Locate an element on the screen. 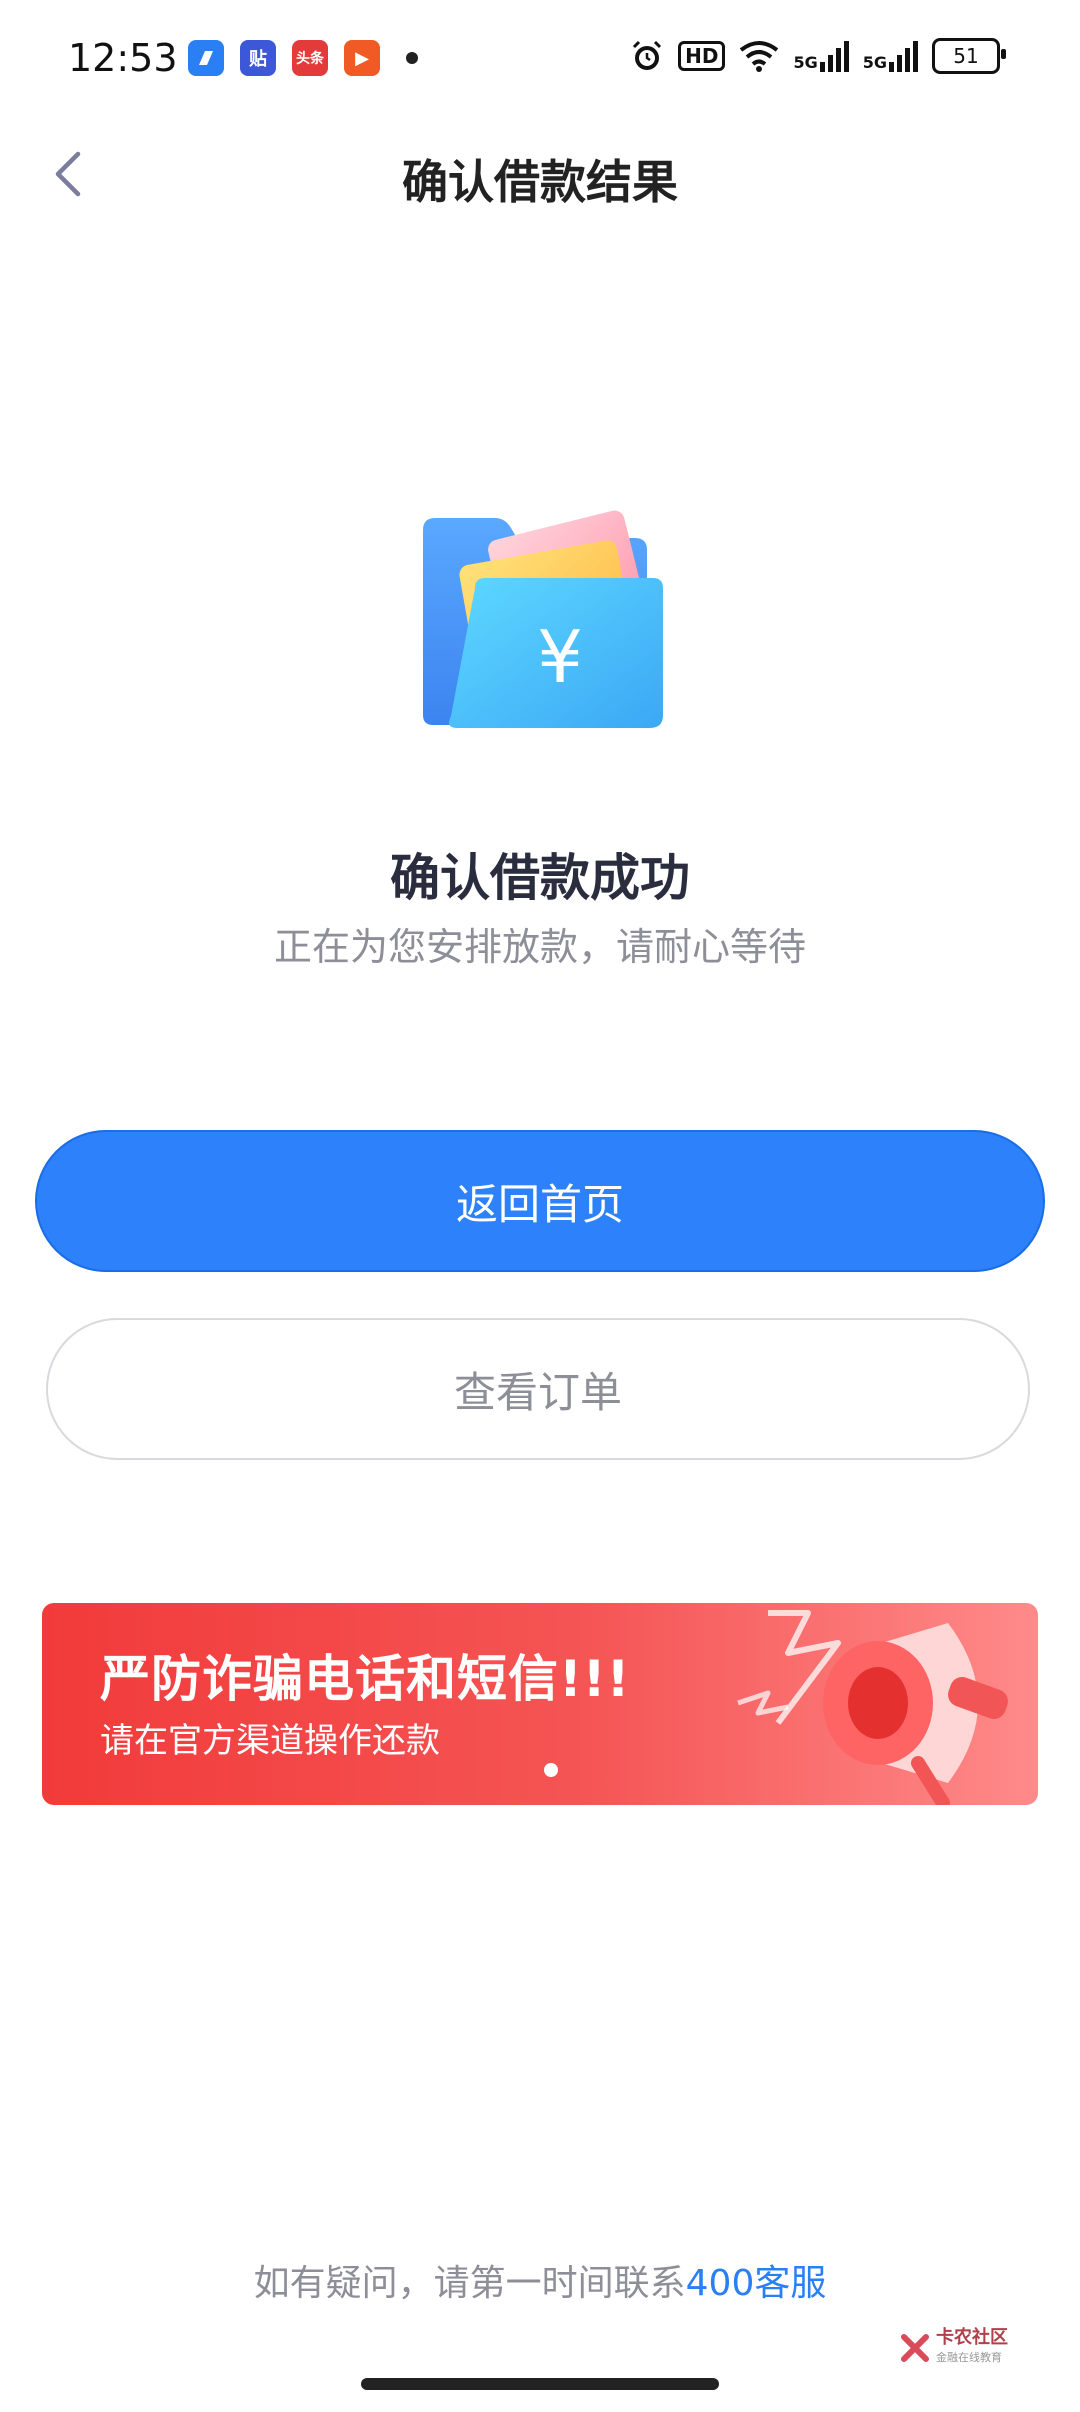  footer-help: 如有疑问，请第一时间联系400客服 is located at coordinates (540, 2280).